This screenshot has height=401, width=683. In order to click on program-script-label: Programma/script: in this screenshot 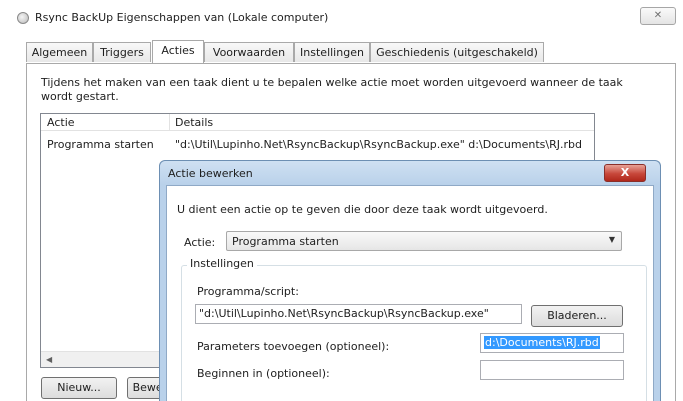, I will do `click(248, 291)`.